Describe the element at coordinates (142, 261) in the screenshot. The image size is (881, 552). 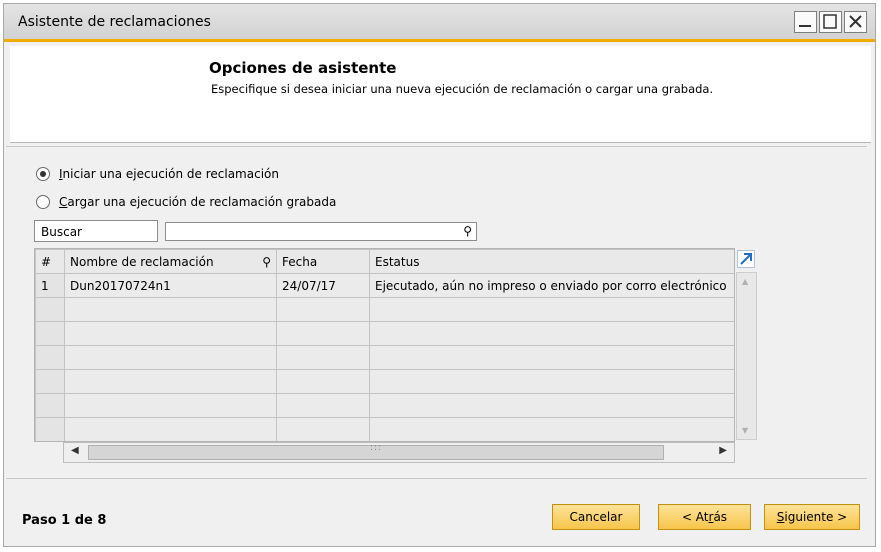
I see `column-header-name-label: Nombre de reclamación` at that location.